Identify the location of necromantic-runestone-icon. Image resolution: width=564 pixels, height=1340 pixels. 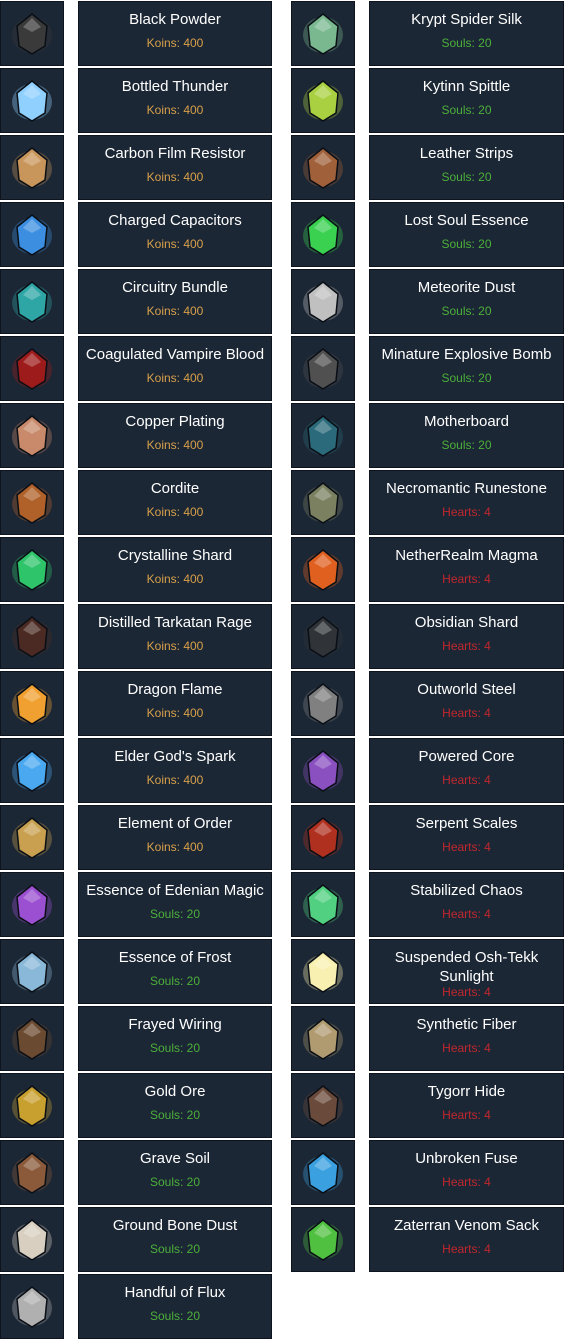
(323, 502).